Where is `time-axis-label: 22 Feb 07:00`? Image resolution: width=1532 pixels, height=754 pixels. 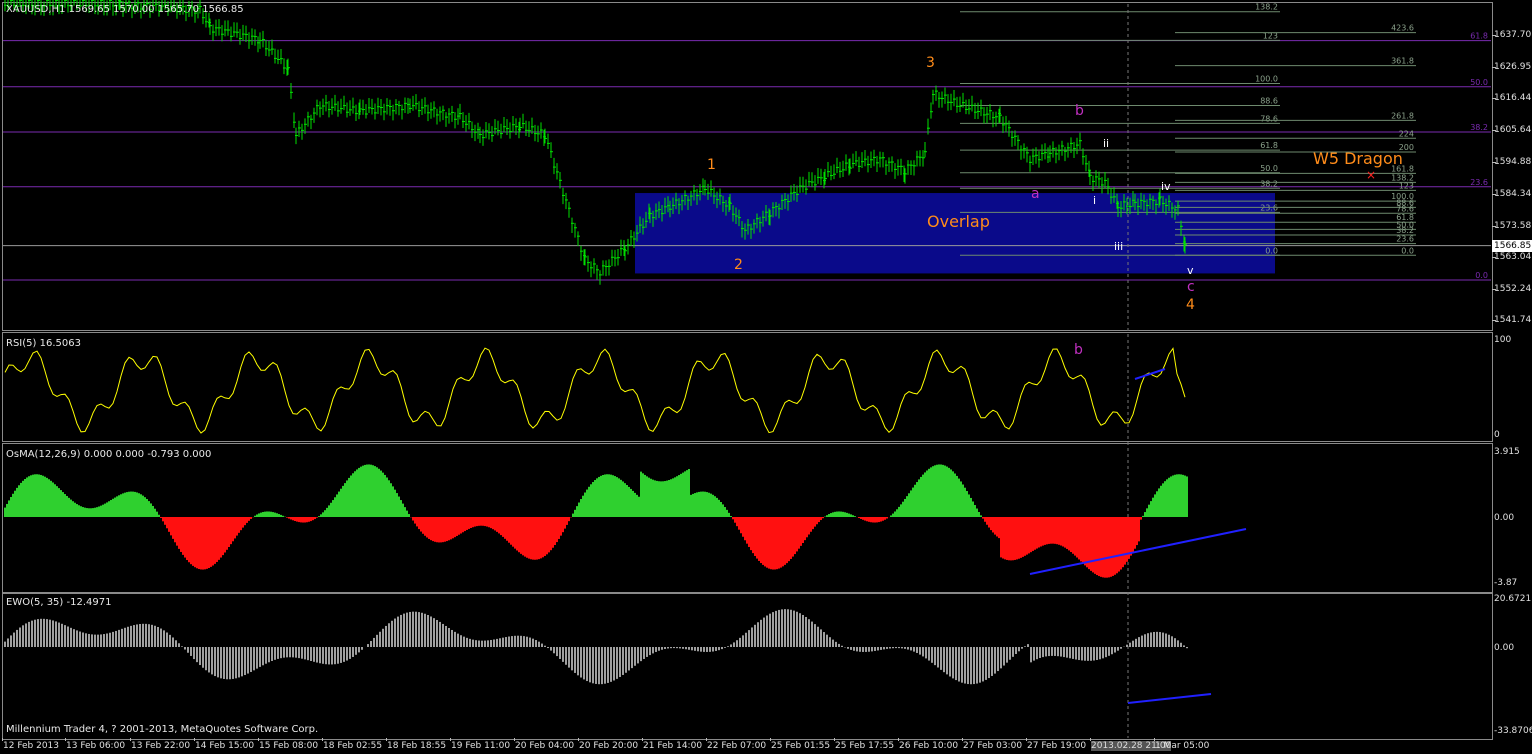
time-axis-label: 22 Feb 07:00 is located at coordinates (737, 746).